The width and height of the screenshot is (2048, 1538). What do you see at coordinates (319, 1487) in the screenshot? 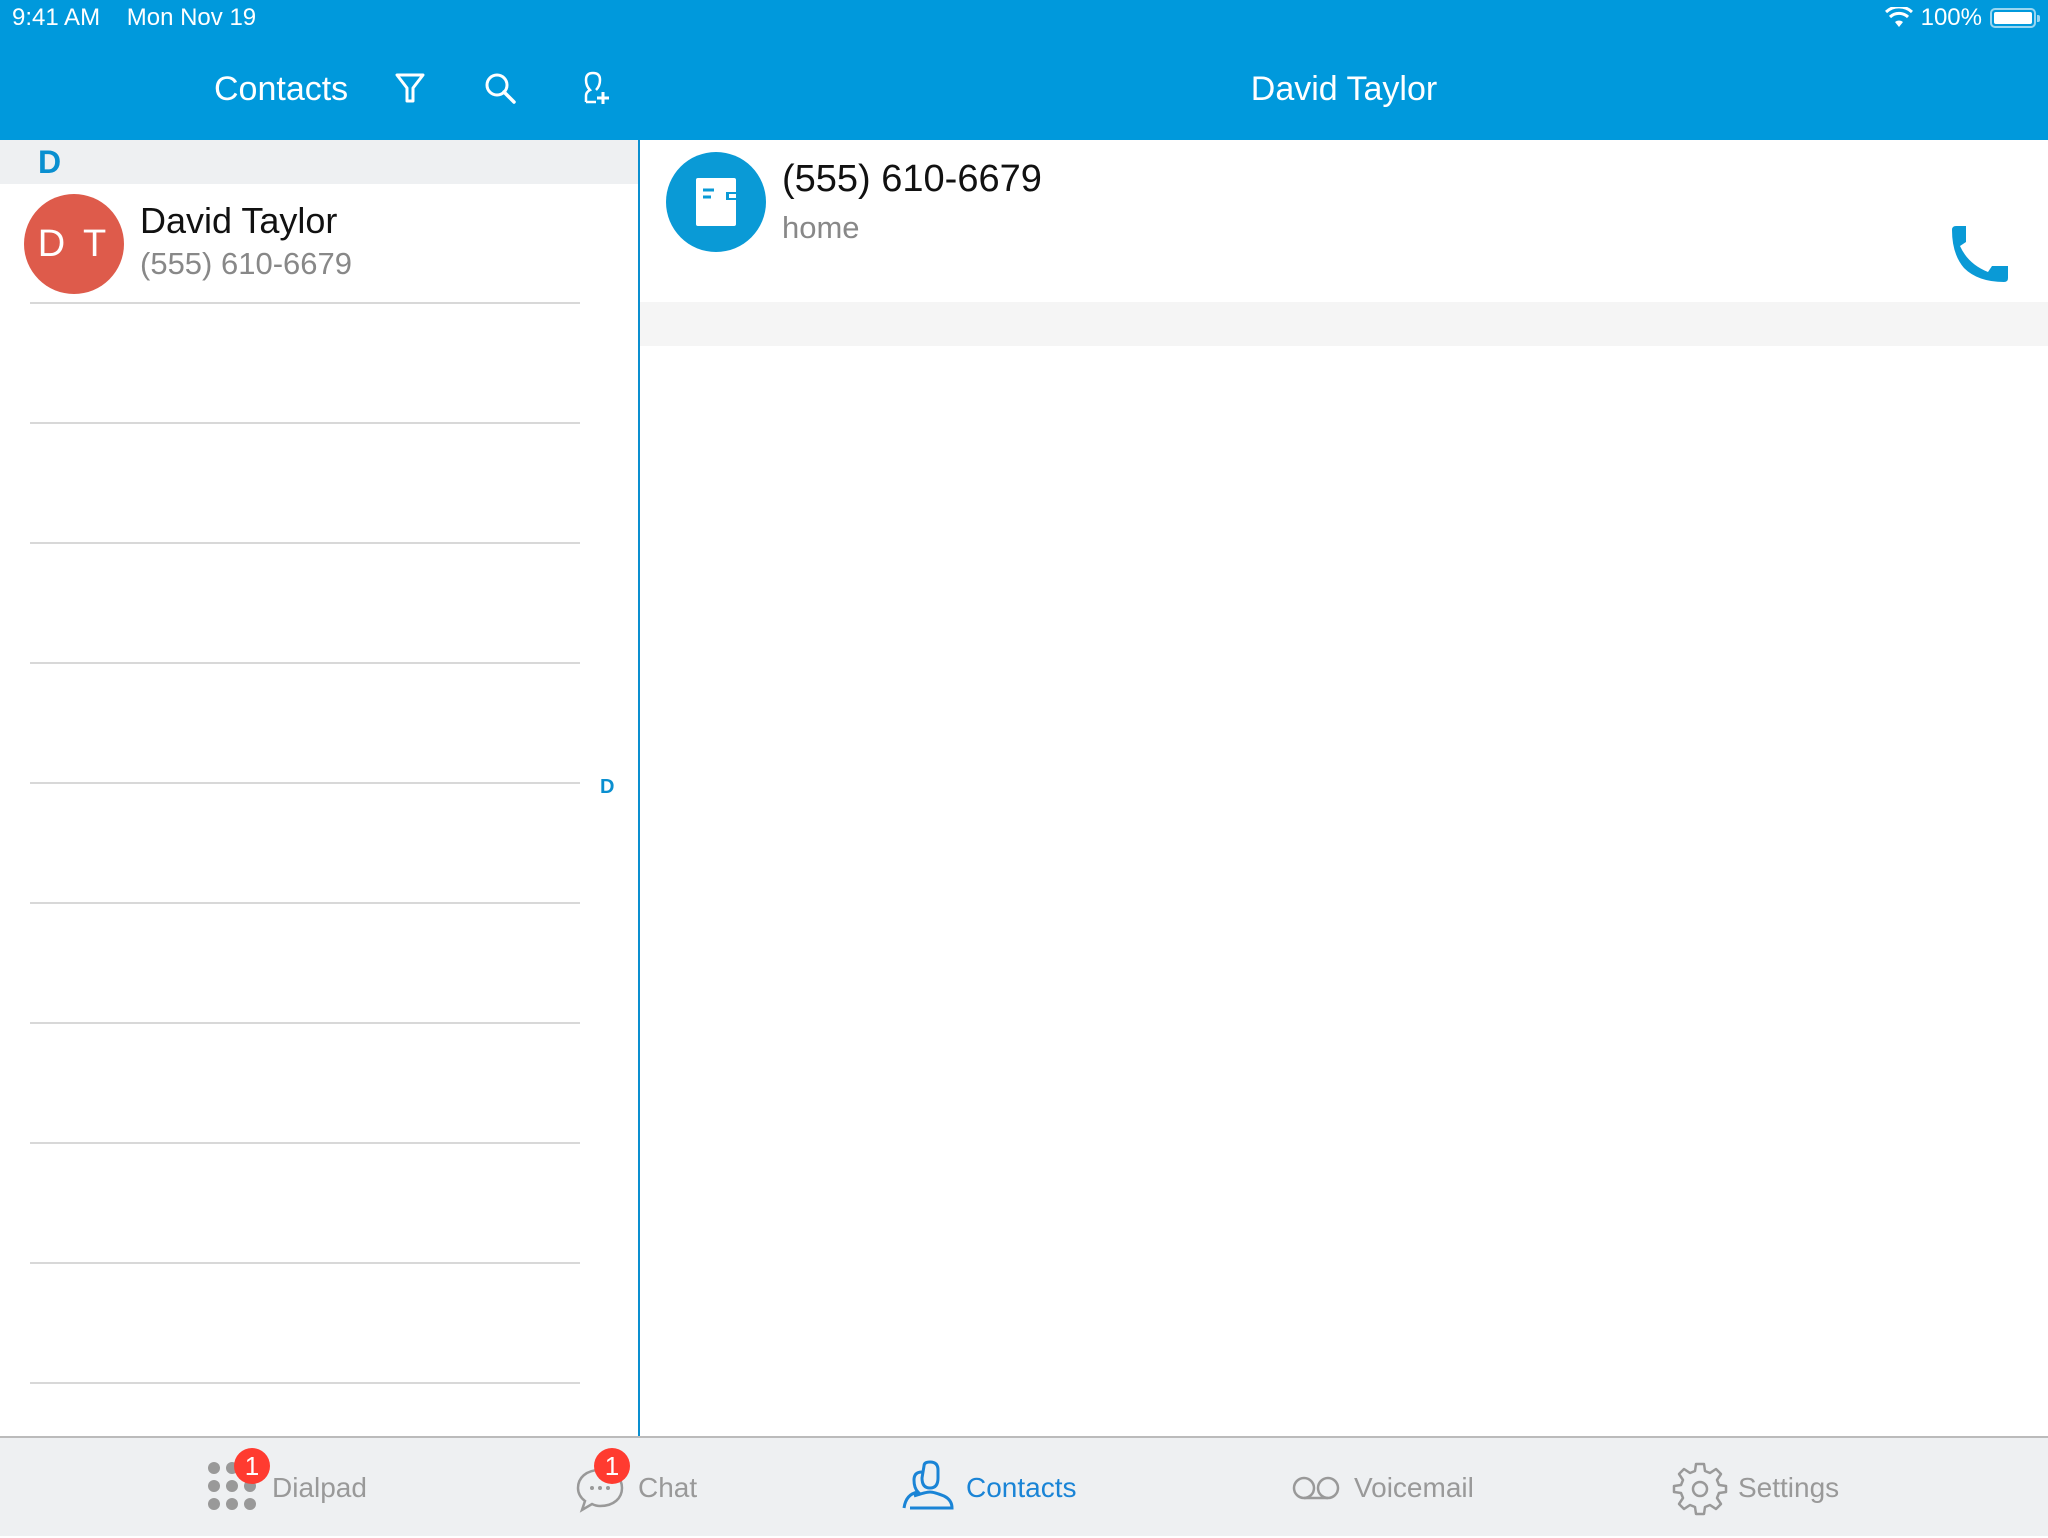
I see `tab-label: Dialpad` at bounding box center [319, 1487].